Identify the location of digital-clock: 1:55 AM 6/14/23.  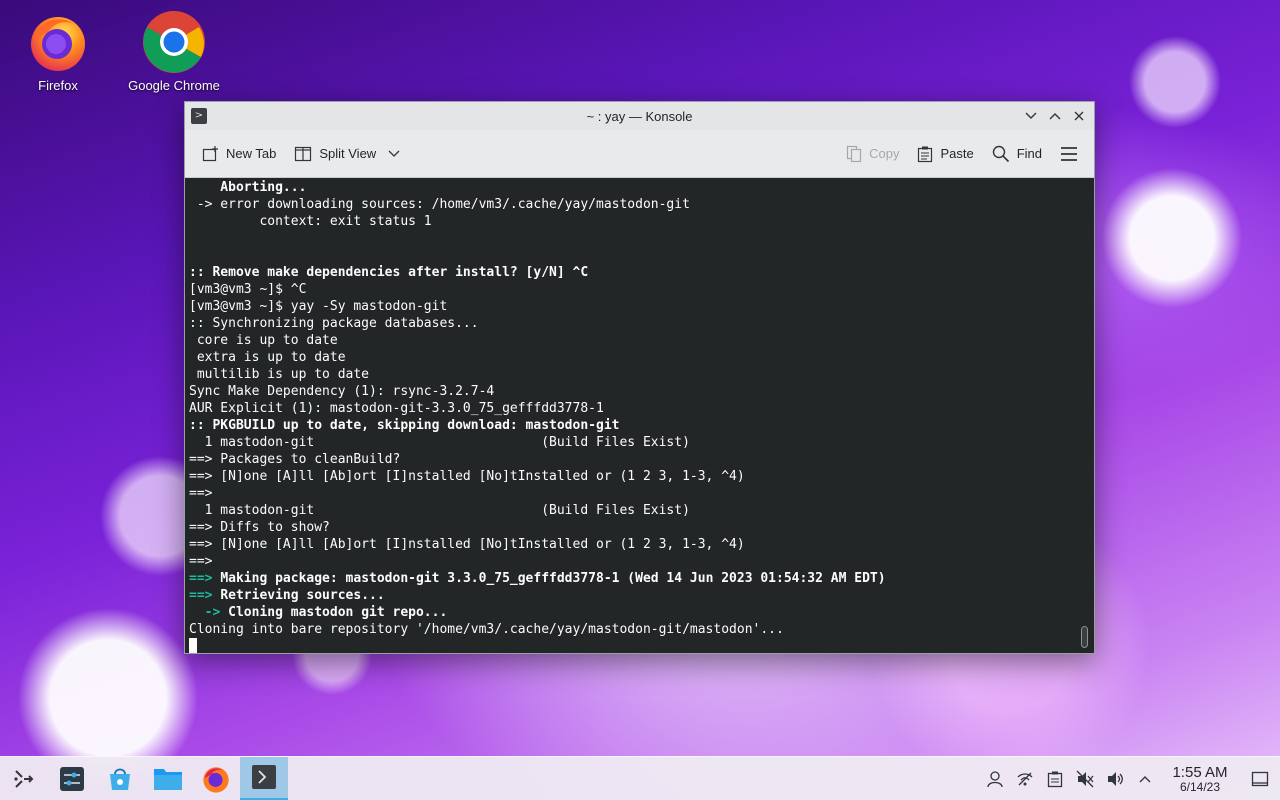
(1200, 778).